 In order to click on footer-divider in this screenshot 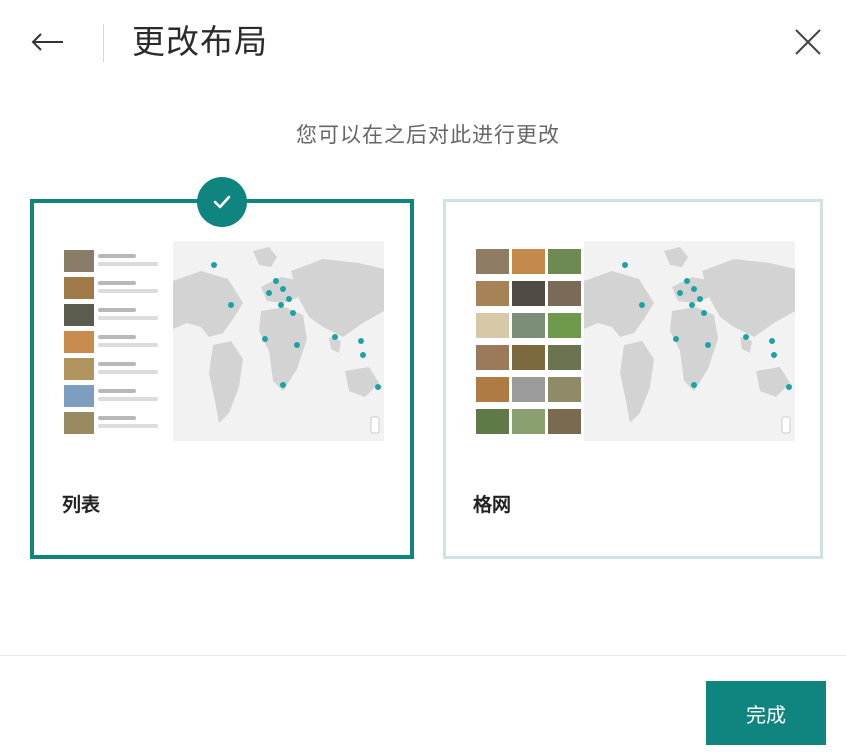, I will do `click(423, 655)`.